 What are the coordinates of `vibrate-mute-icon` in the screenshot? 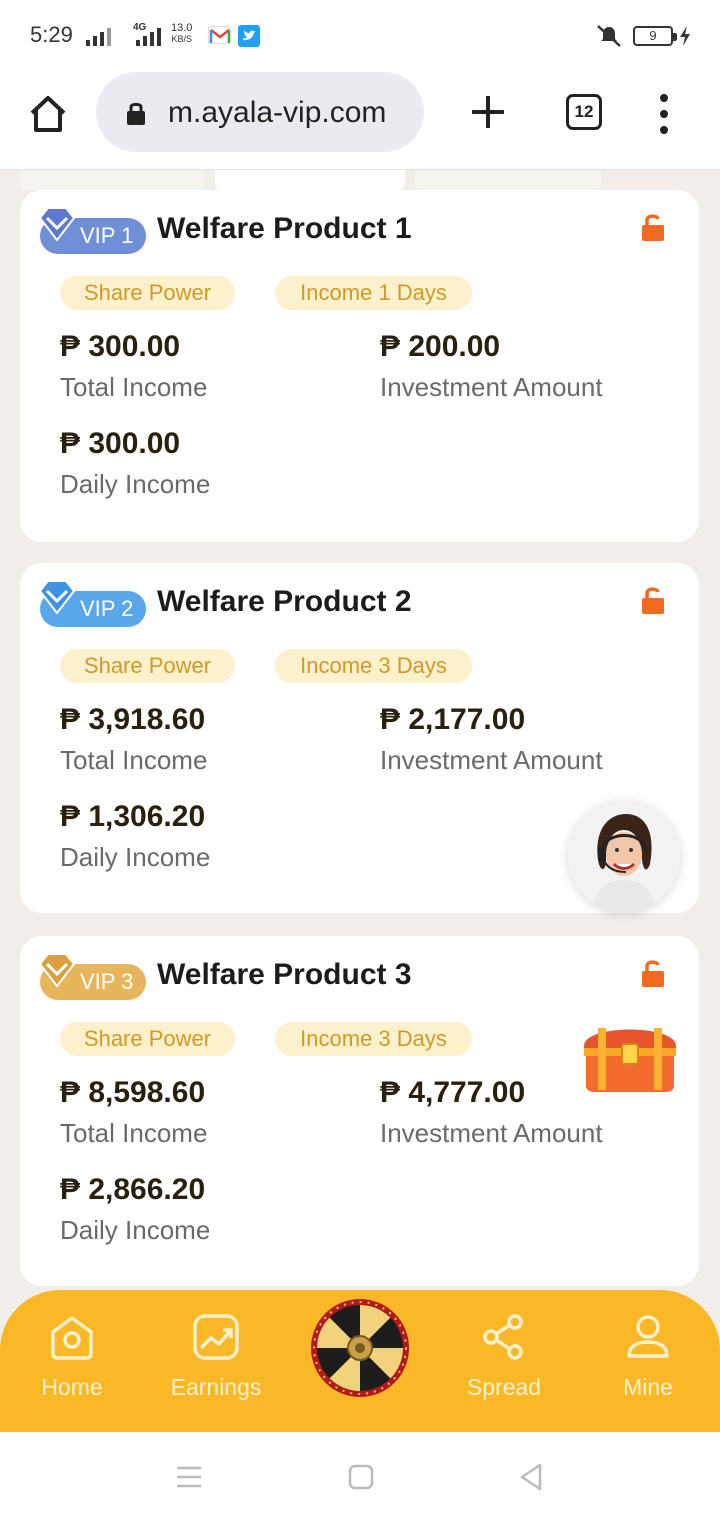 It's located at (609, 36).